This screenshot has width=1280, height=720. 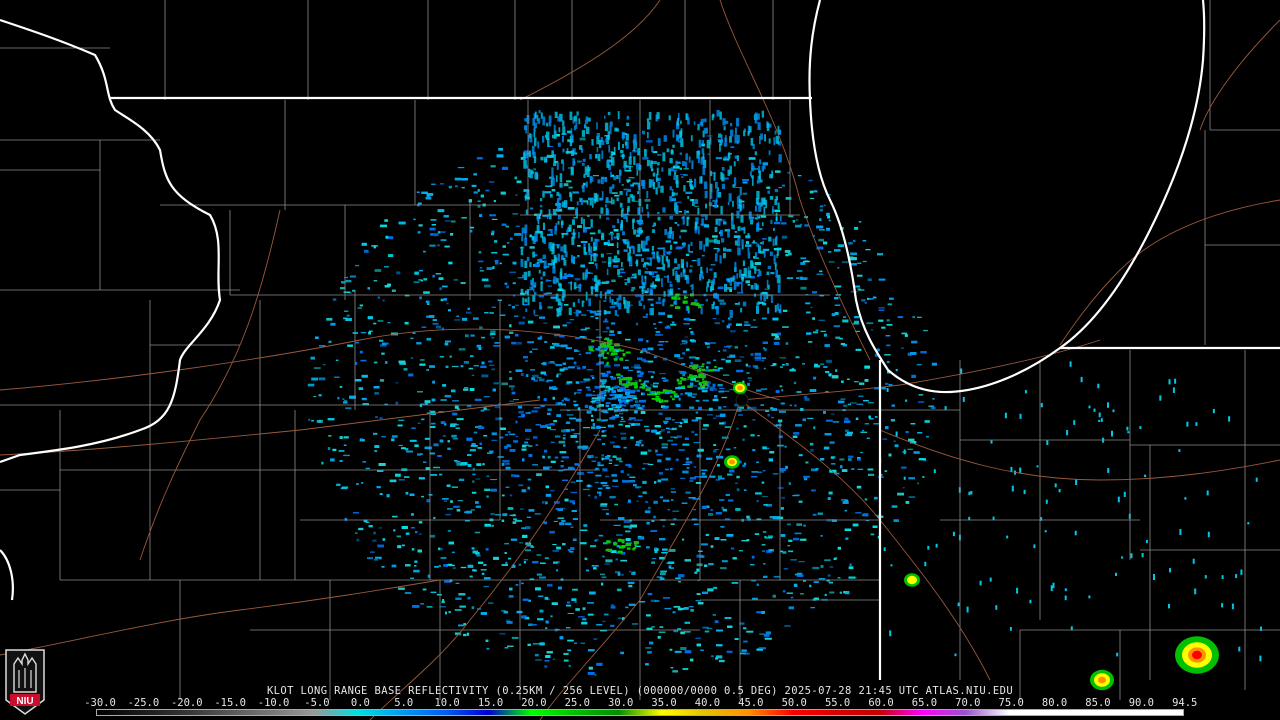 I want to click on colorbar-tick-label: 55.0, so click(x=837, y=703).